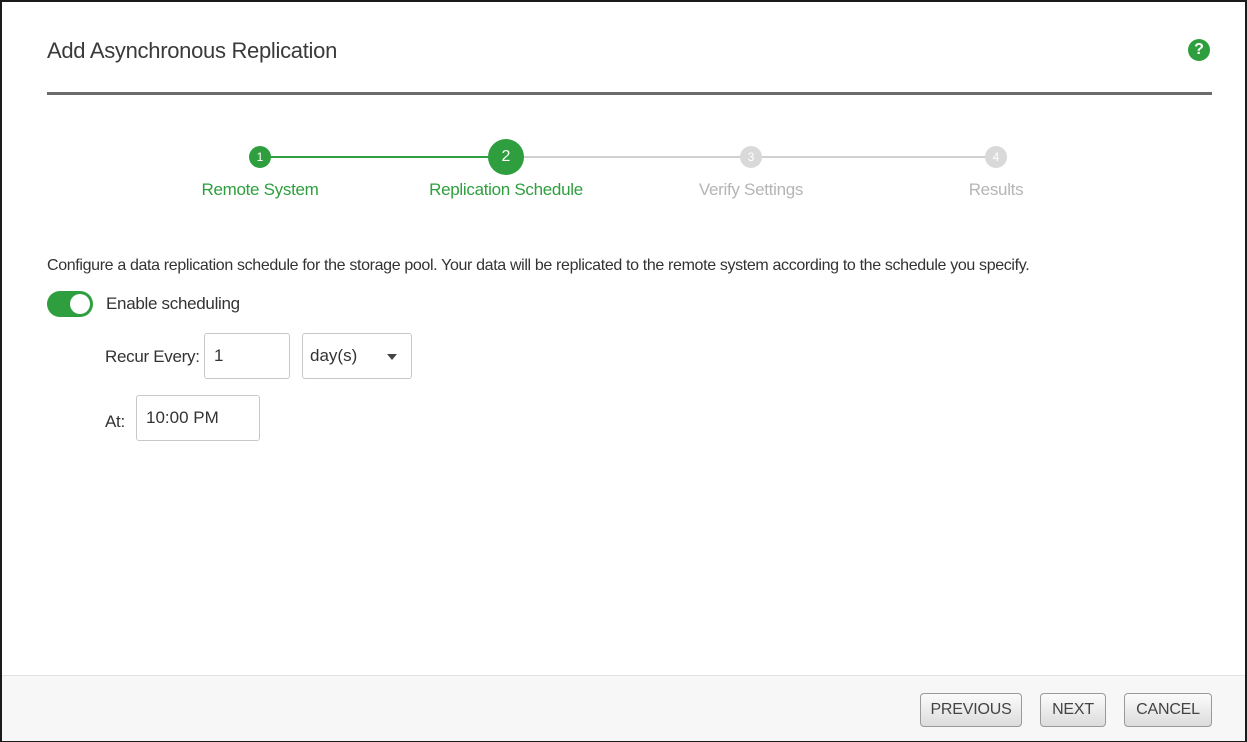  What do you see at coordinates (996, 189) in the screenshot?
I see `step-4-label: Results` at bounding box center [996, 189].